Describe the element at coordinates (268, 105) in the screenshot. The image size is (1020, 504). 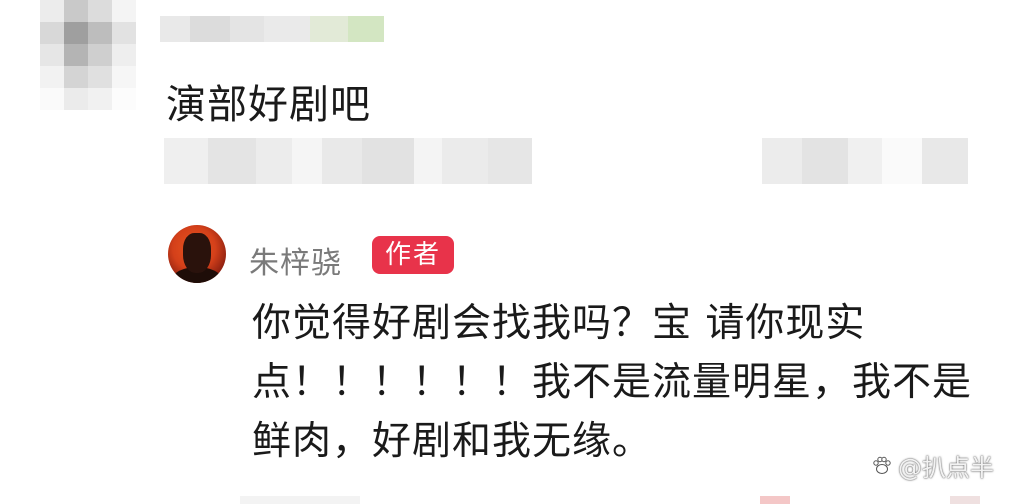
I see `comment-text: 演部好剧吧` at that location.